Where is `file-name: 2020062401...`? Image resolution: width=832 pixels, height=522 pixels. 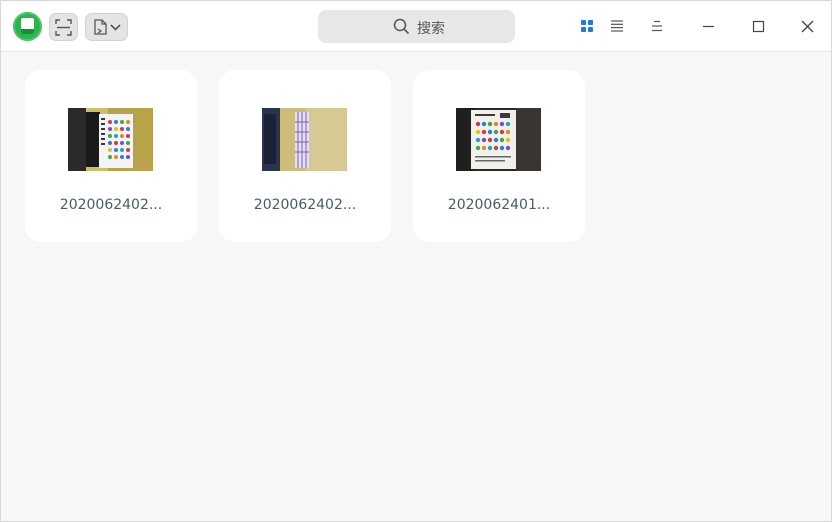
file-name: 2020062401... is located at coordinates (499, 205).